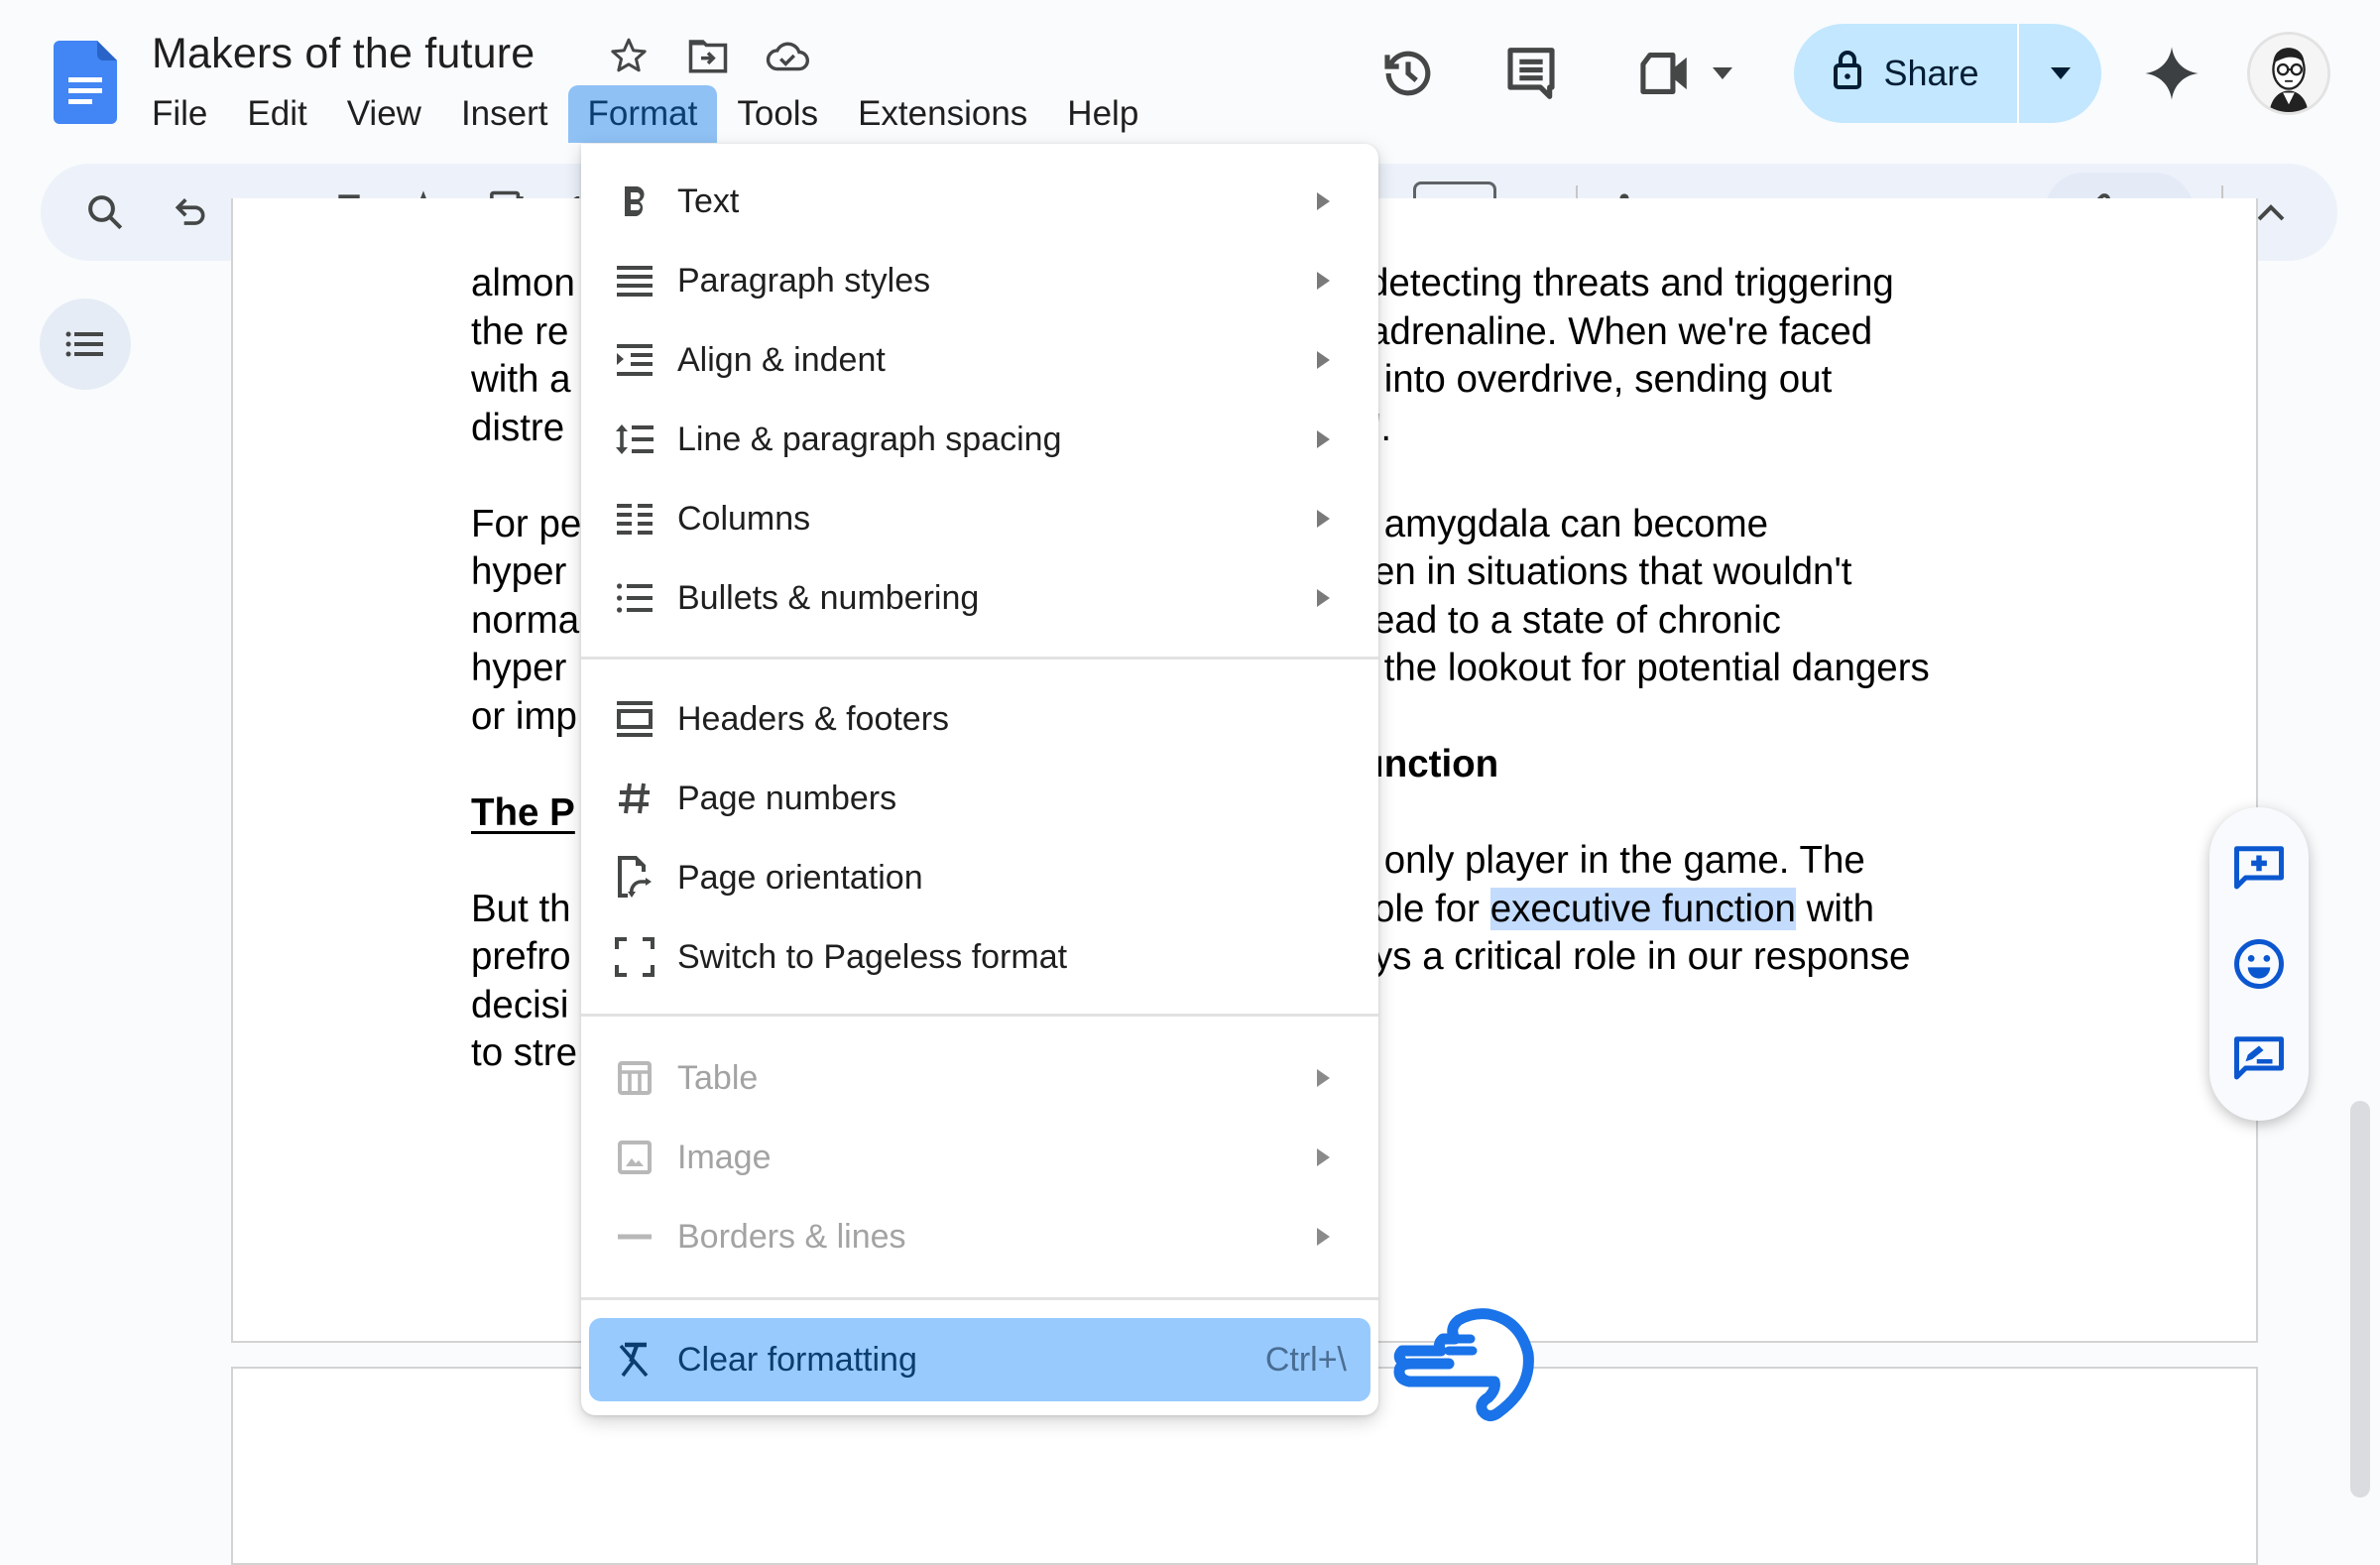 The width and height of the screenshot is (2380, 1565). I want to click on share-label: Share, so click(1931, 73).